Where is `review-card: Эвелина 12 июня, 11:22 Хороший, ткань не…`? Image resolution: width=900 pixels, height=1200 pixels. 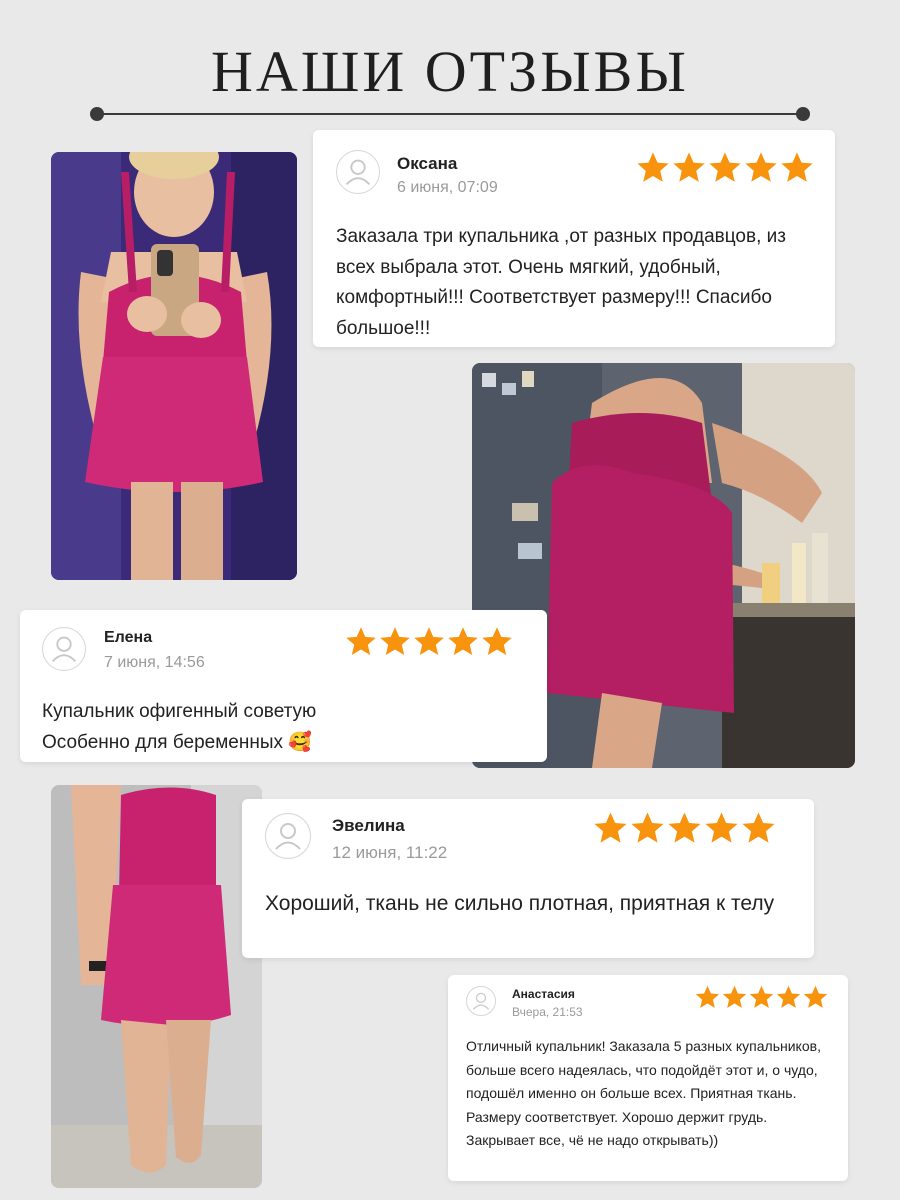
review-card: Эвелина 12 июня, 11:22 Хороший, ткань не… is located at coordinates (528, 878).